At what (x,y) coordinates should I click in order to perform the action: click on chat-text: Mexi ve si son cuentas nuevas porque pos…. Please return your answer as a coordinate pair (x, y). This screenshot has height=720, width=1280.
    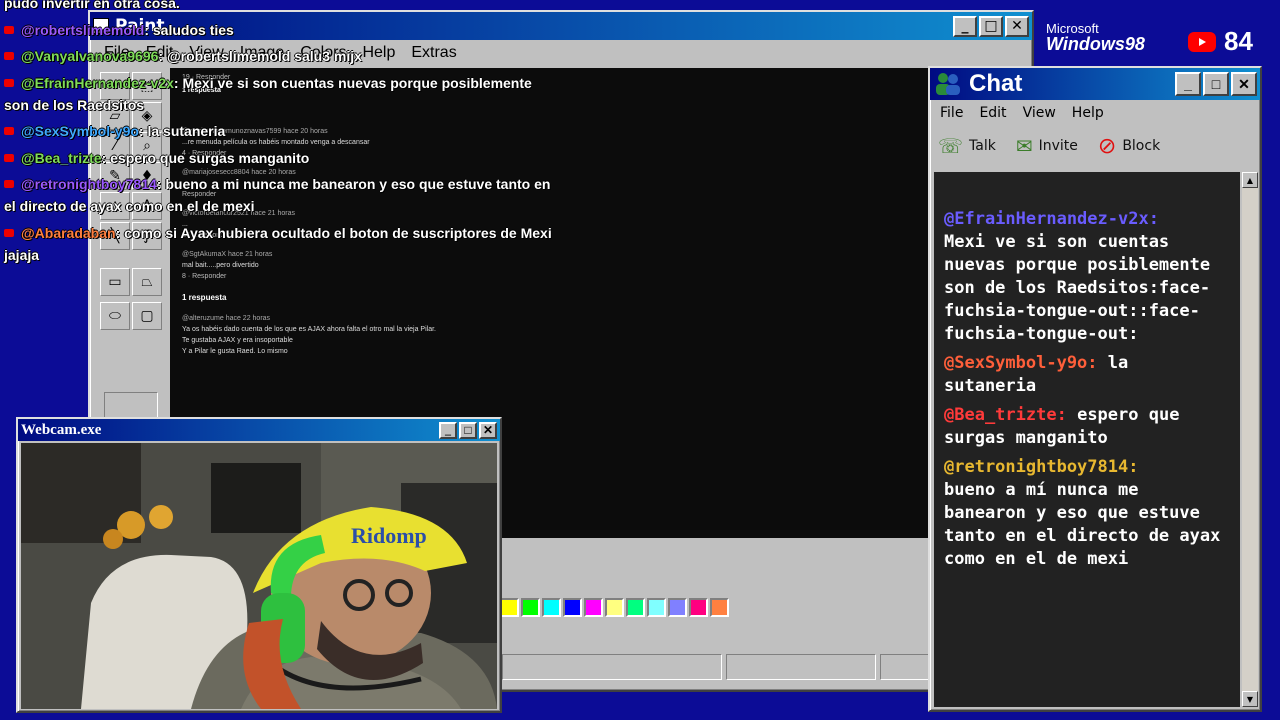
    Looking at the image, I should click on (1077, 288).